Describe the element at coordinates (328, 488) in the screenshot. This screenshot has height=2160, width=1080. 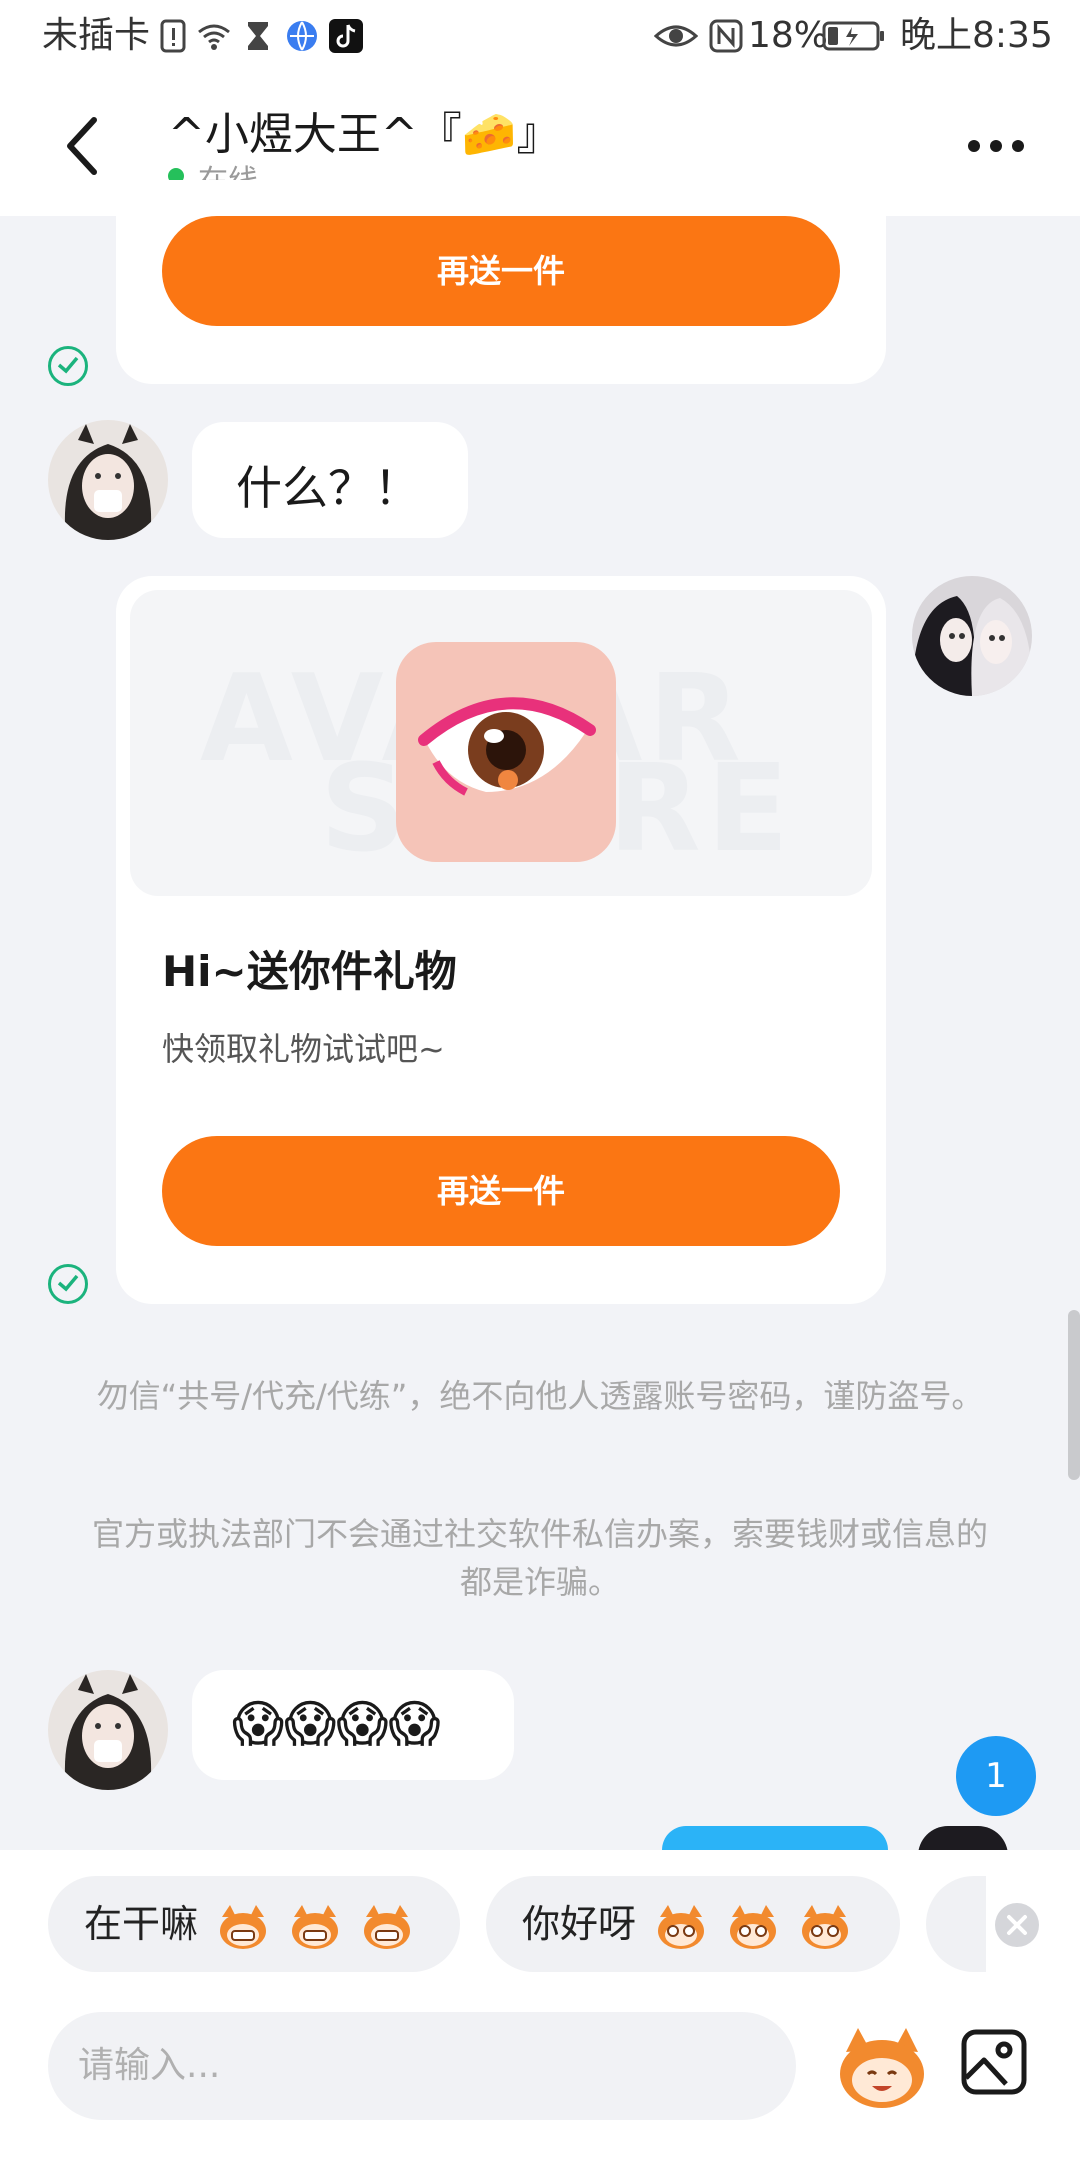
I see `message-text: 什么？！` at that location.